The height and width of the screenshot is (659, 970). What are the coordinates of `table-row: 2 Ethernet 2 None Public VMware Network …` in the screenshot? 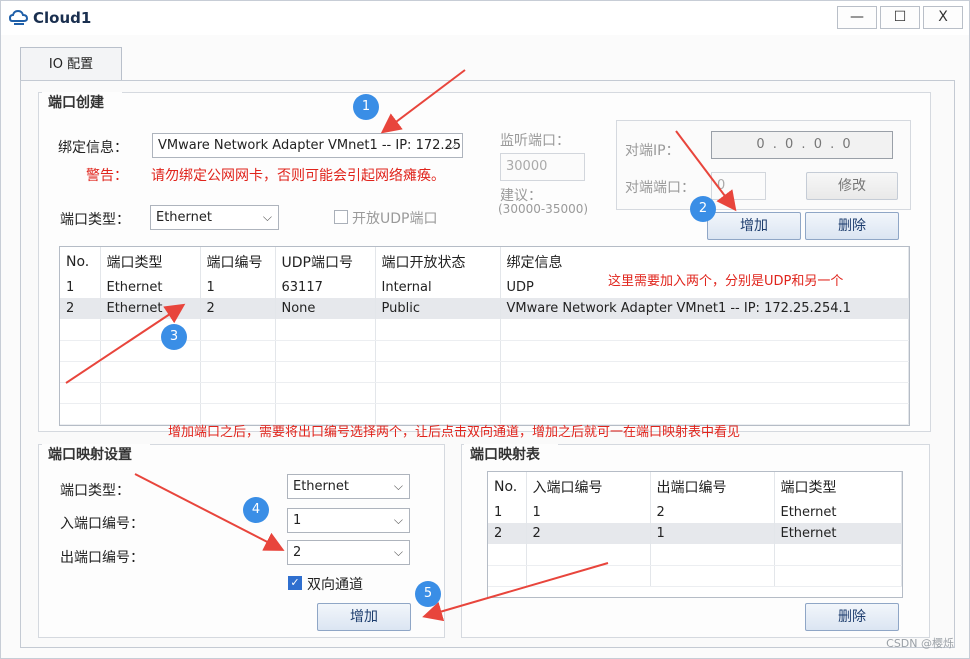 It's located at (484, 308).